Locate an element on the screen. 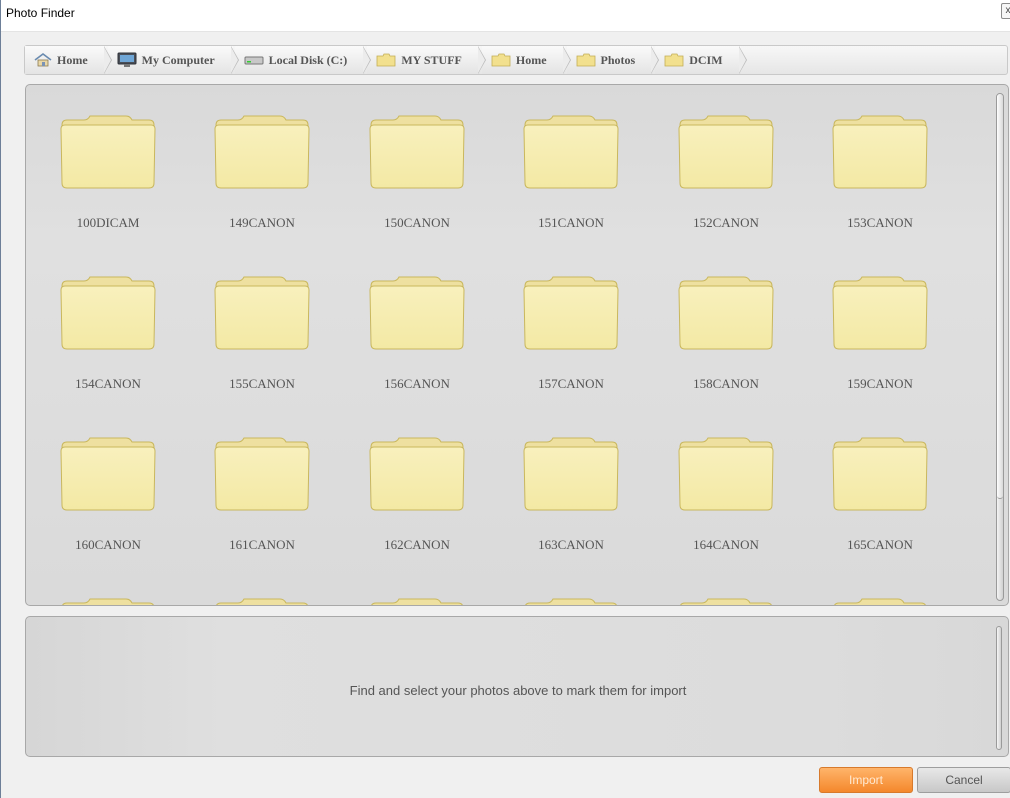 This screenshot has width=1010, height=798. folder-label: 163CANON is located at coordinates (571, 544).